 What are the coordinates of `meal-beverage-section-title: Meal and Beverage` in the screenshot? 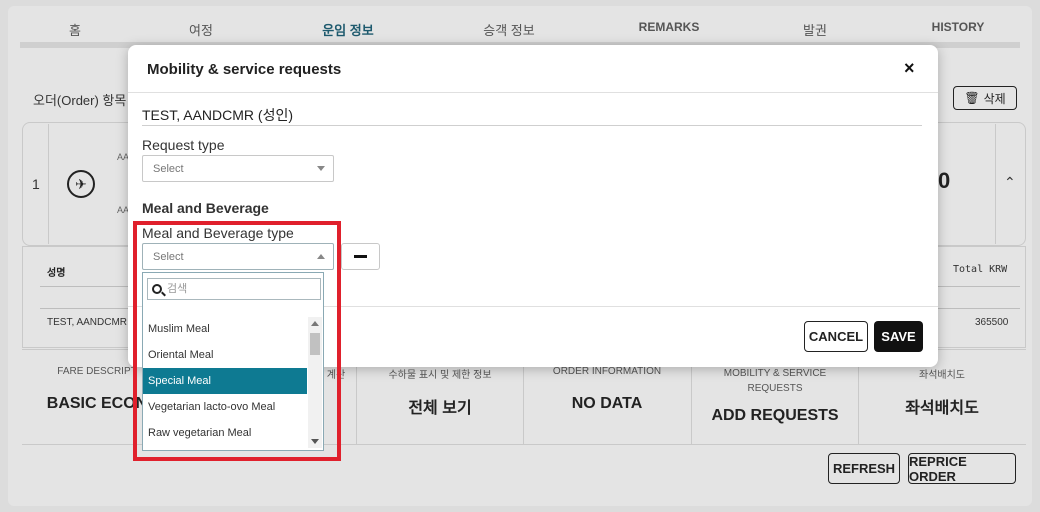 It's located at (205, 208).